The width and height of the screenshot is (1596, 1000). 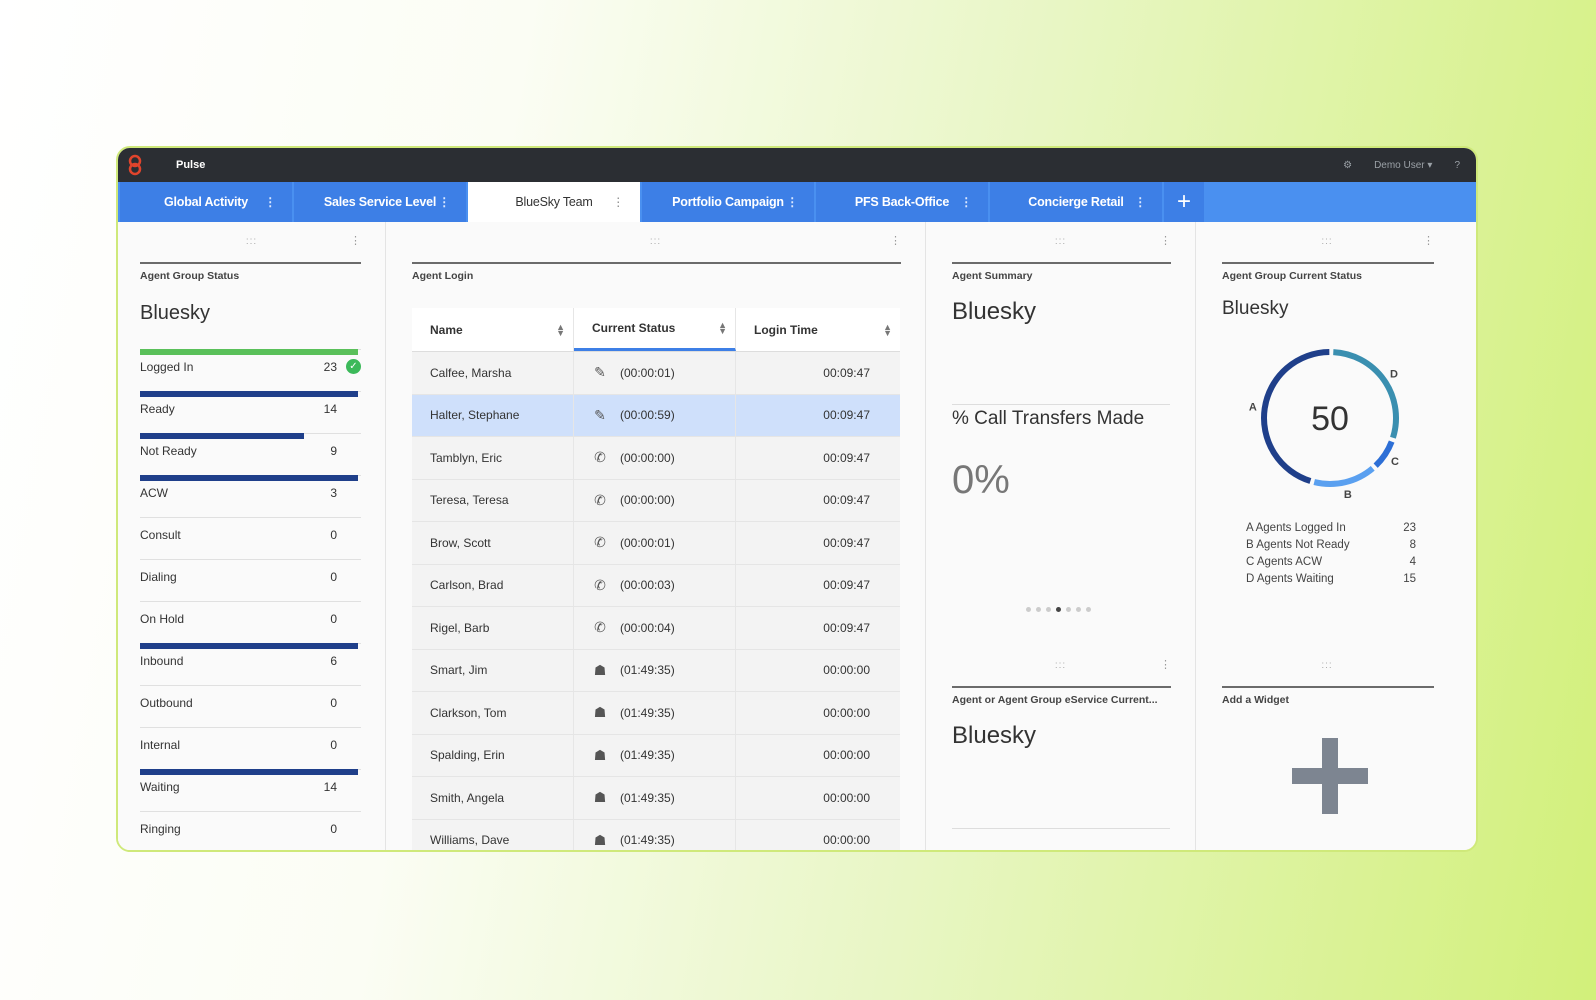 What do you see at coordinates (554, 202) in the screenshot?
I see `tab-bluesky-team: BlueSky Team ⋮` at bounding box center [554, 202].